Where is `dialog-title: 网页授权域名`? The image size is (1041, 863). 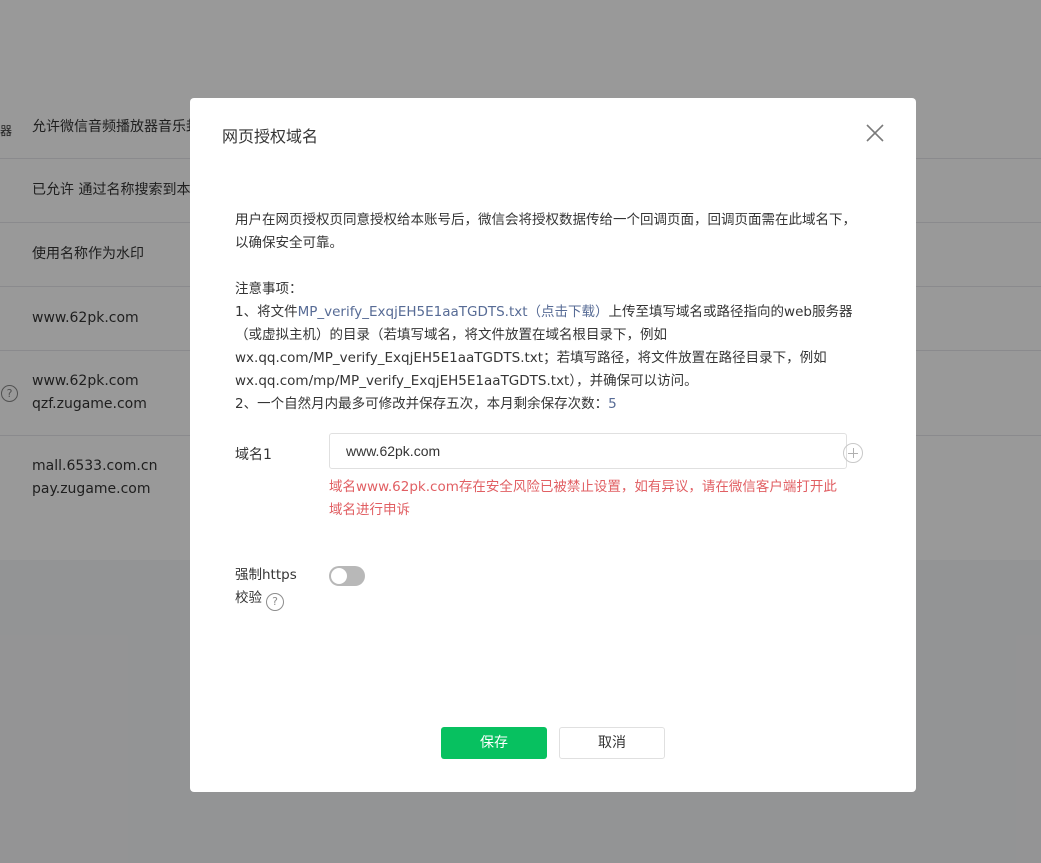 dialog-title: 网页授权域名 is located at coordinates (270, 136).